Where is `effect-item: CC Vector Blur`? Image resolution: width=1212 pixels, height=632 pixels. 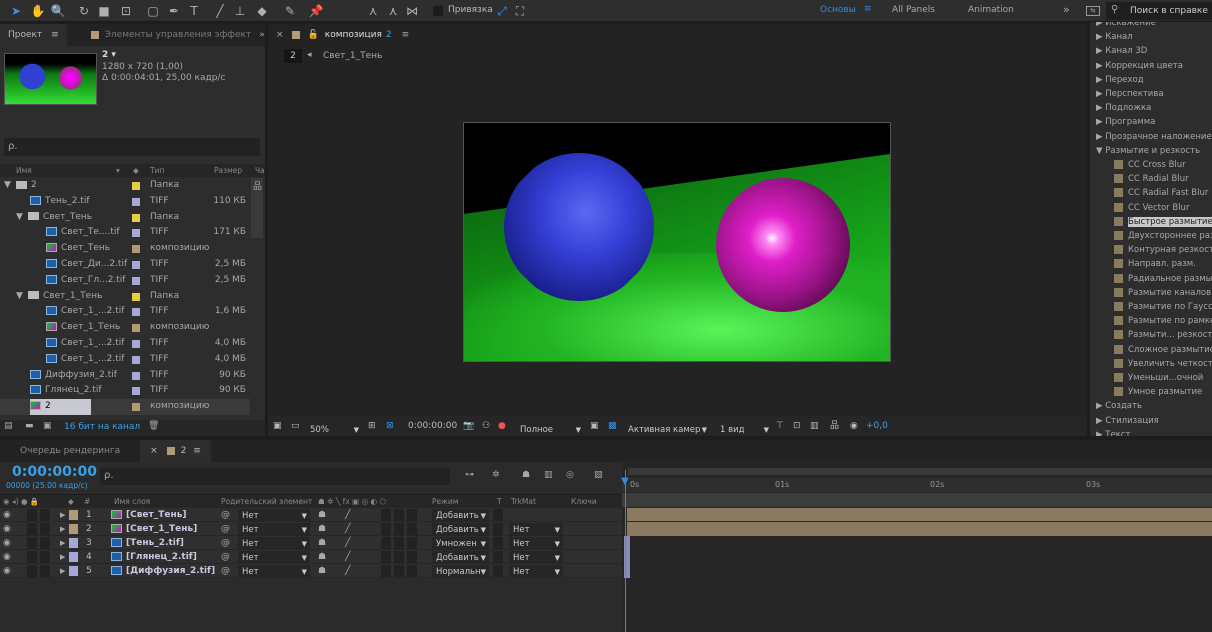 effect-item: CC Vector Blur is located at coordinates (1139, 208).